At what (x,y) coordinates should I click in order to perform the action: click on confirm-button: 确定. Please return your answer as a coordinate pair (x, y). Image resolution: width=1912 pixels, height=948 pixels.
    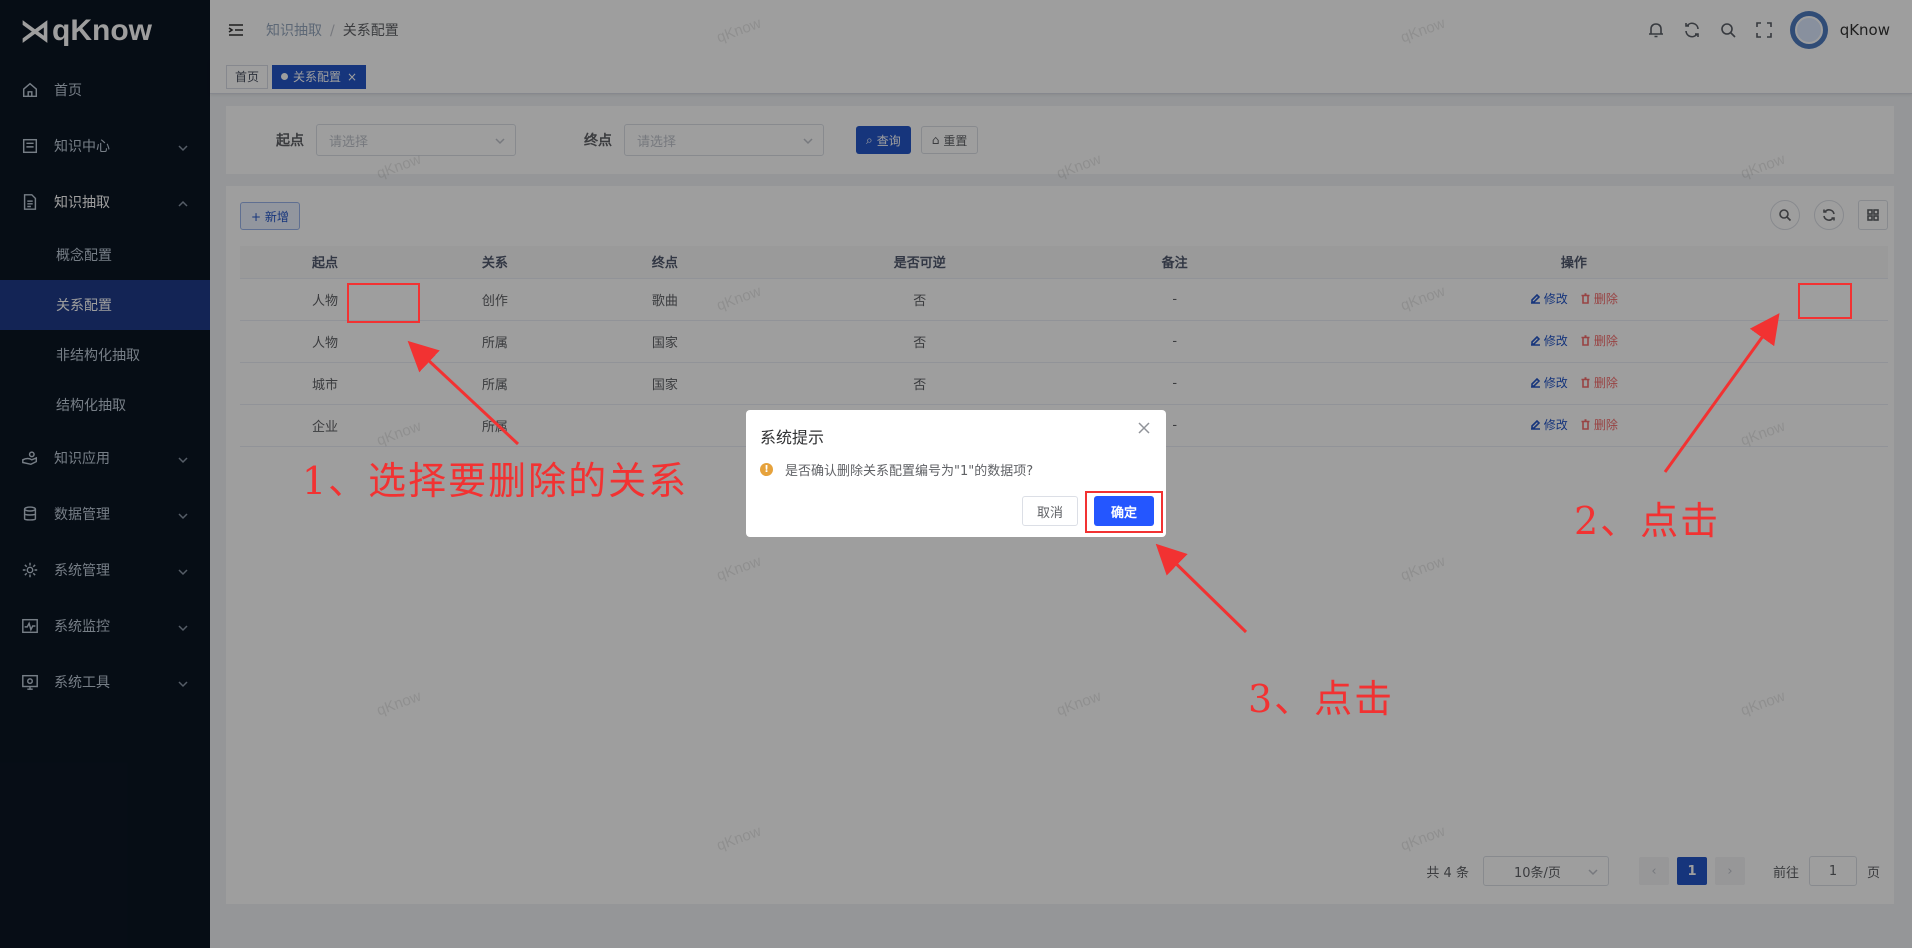
    Looking at the image, I should click on (1124, 511).